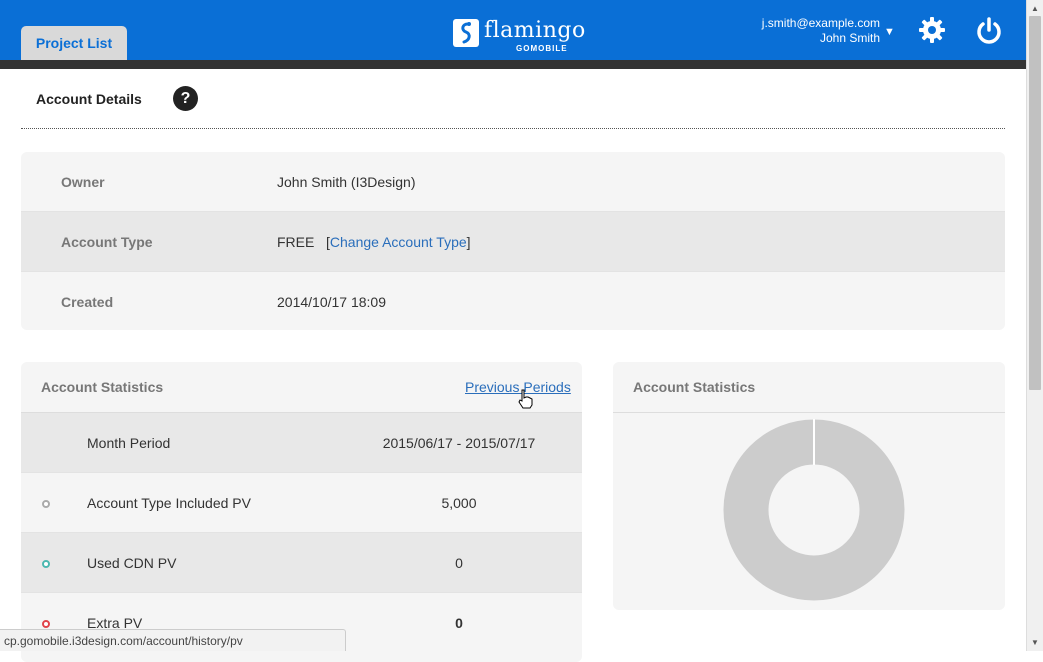  I want to click on detail-value-group: FREE [Change Account Type], so click(374, 242).